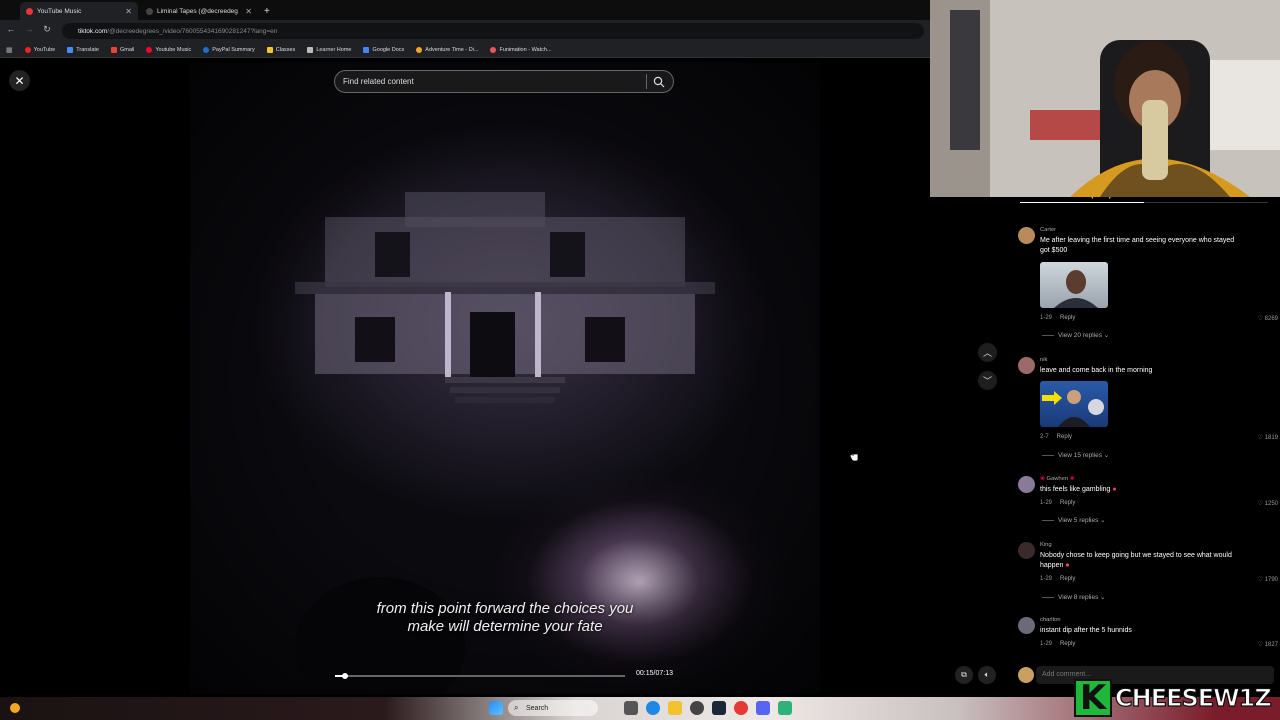  I want to click on view-replies-button: View 15 replies ⌄, so click(1075, 455).